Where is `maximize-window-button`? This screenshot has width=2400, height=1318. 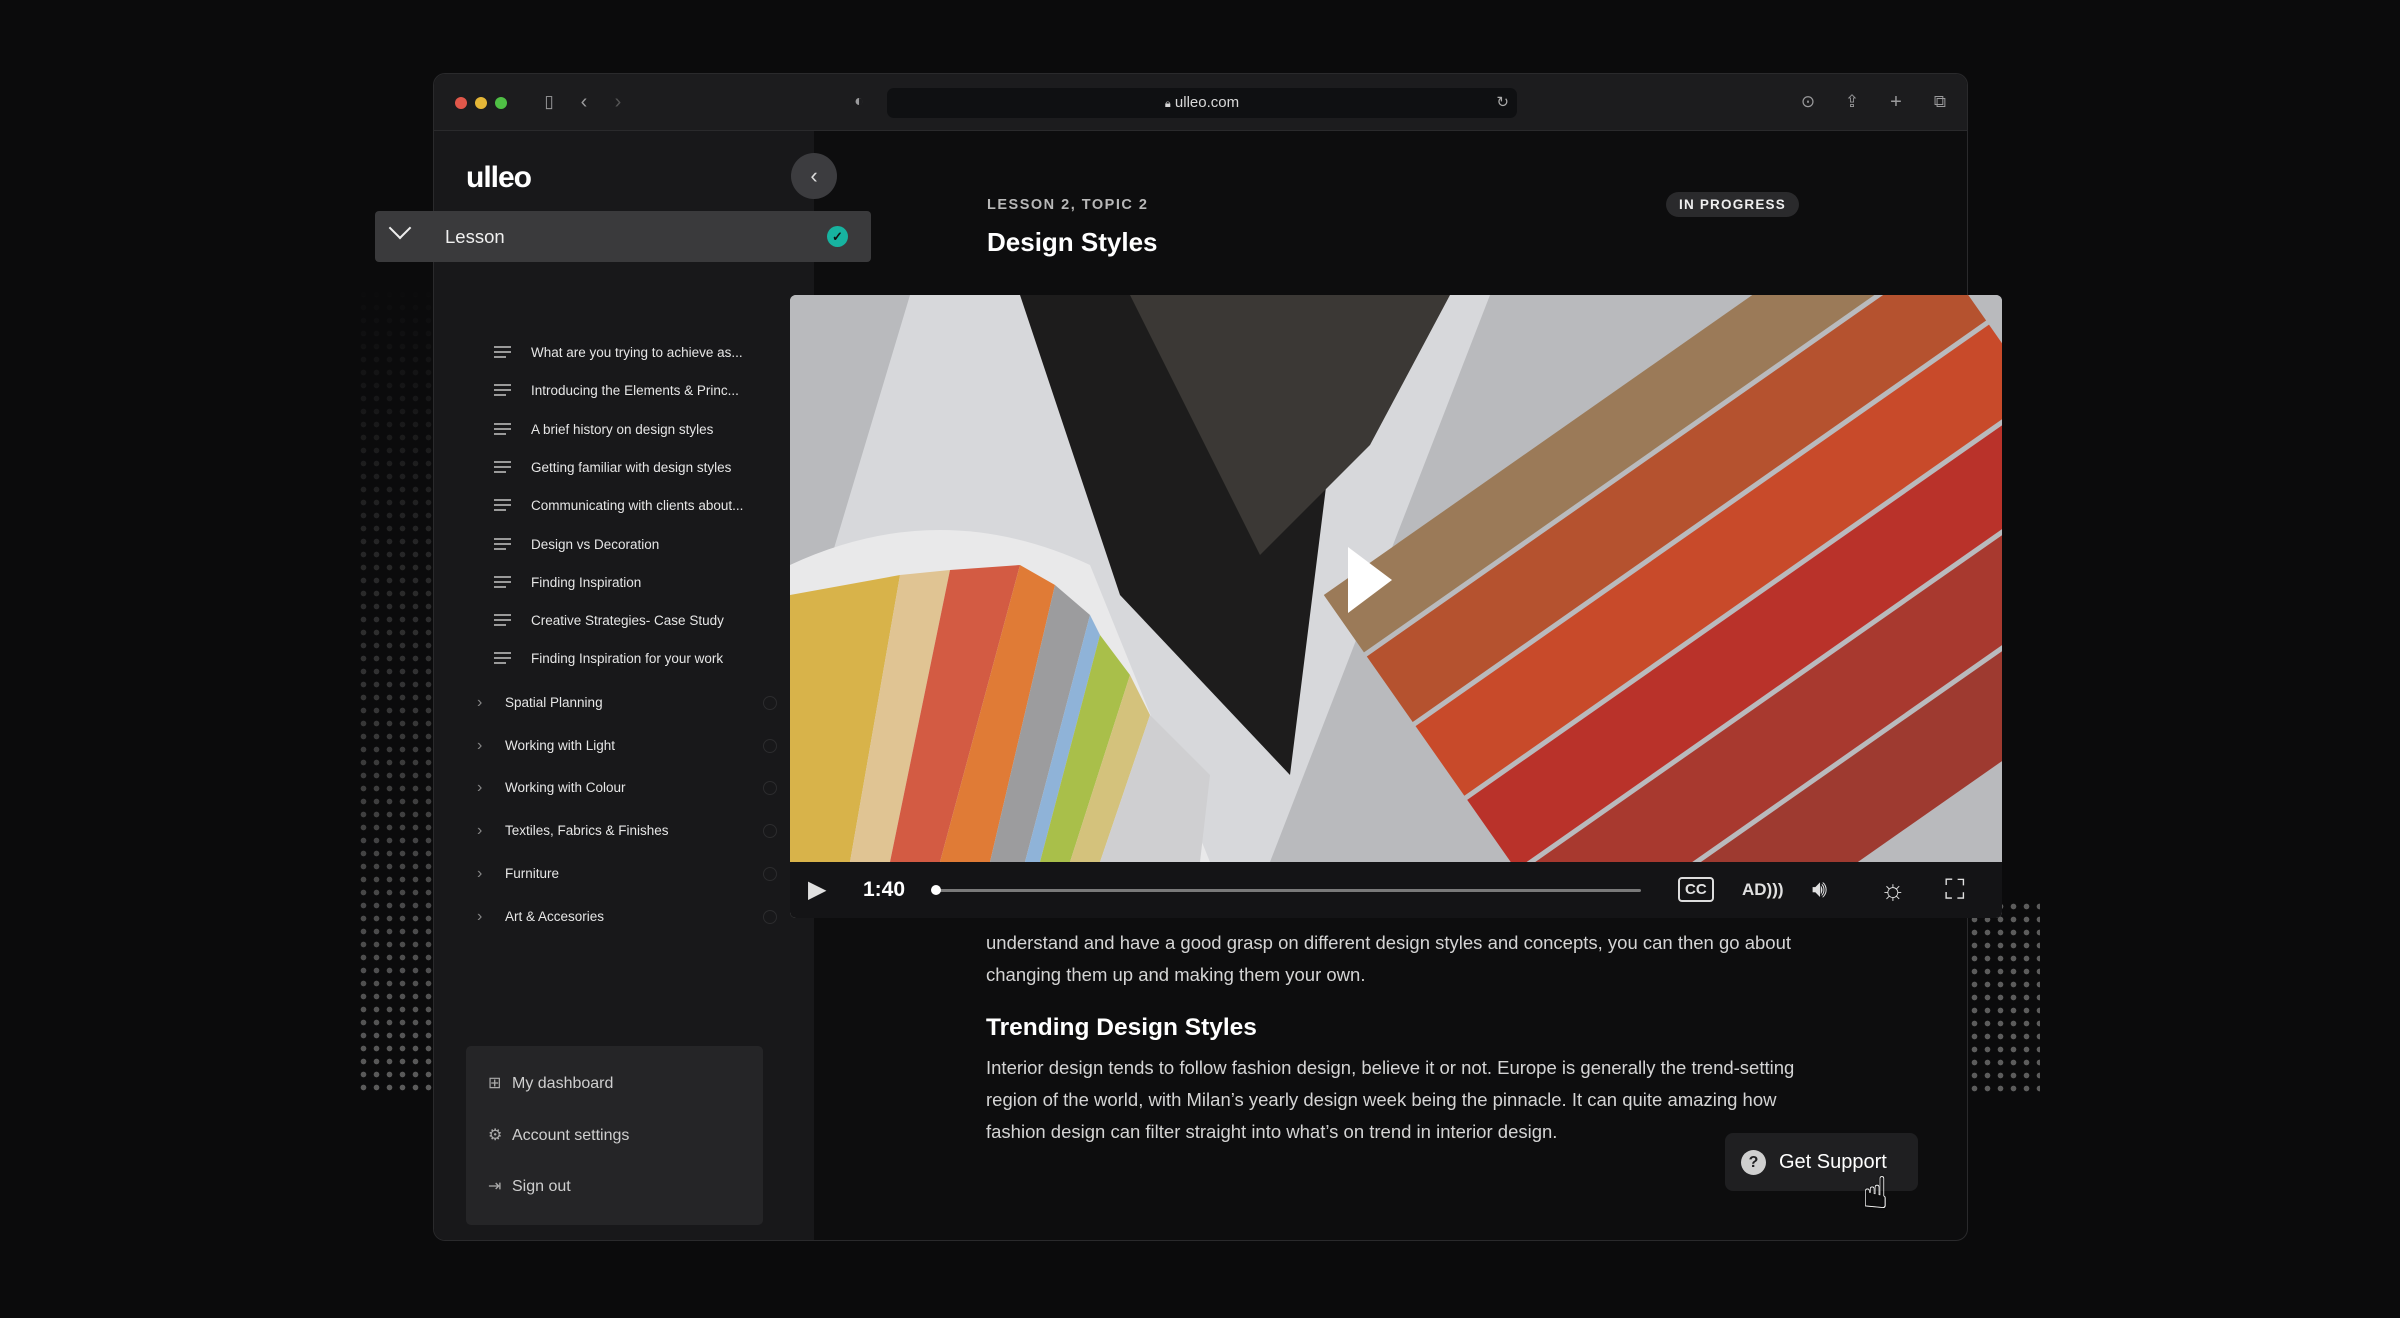 maximize-window-button is located at coordinates (501, 103).